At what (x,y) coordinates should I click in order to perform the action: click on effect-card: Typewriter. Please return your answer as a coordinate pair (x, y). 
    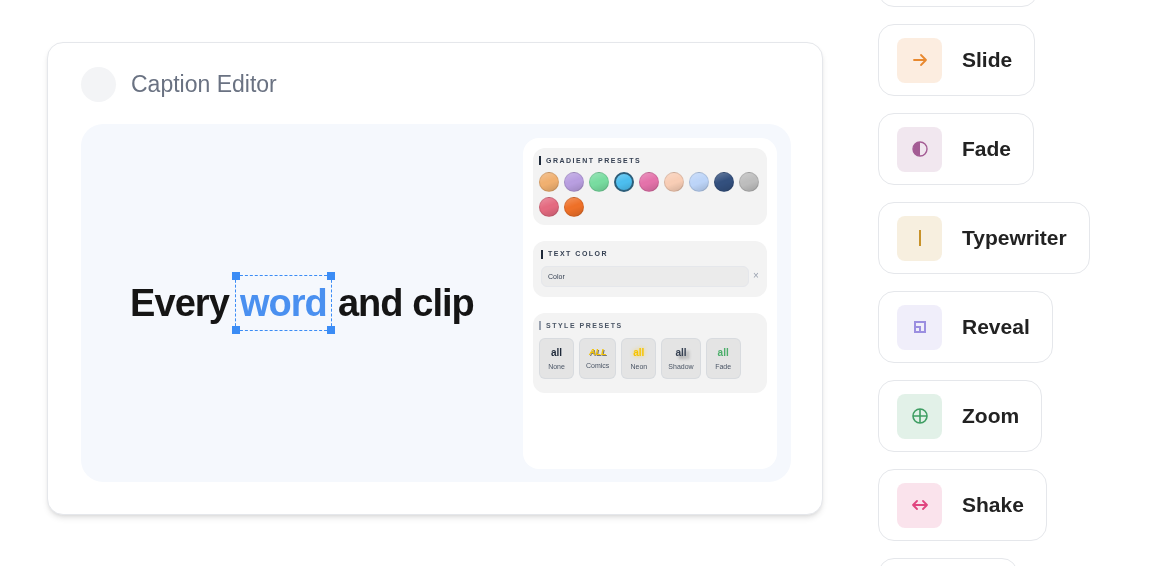
    Looking at the image, I should click on (984, 238).